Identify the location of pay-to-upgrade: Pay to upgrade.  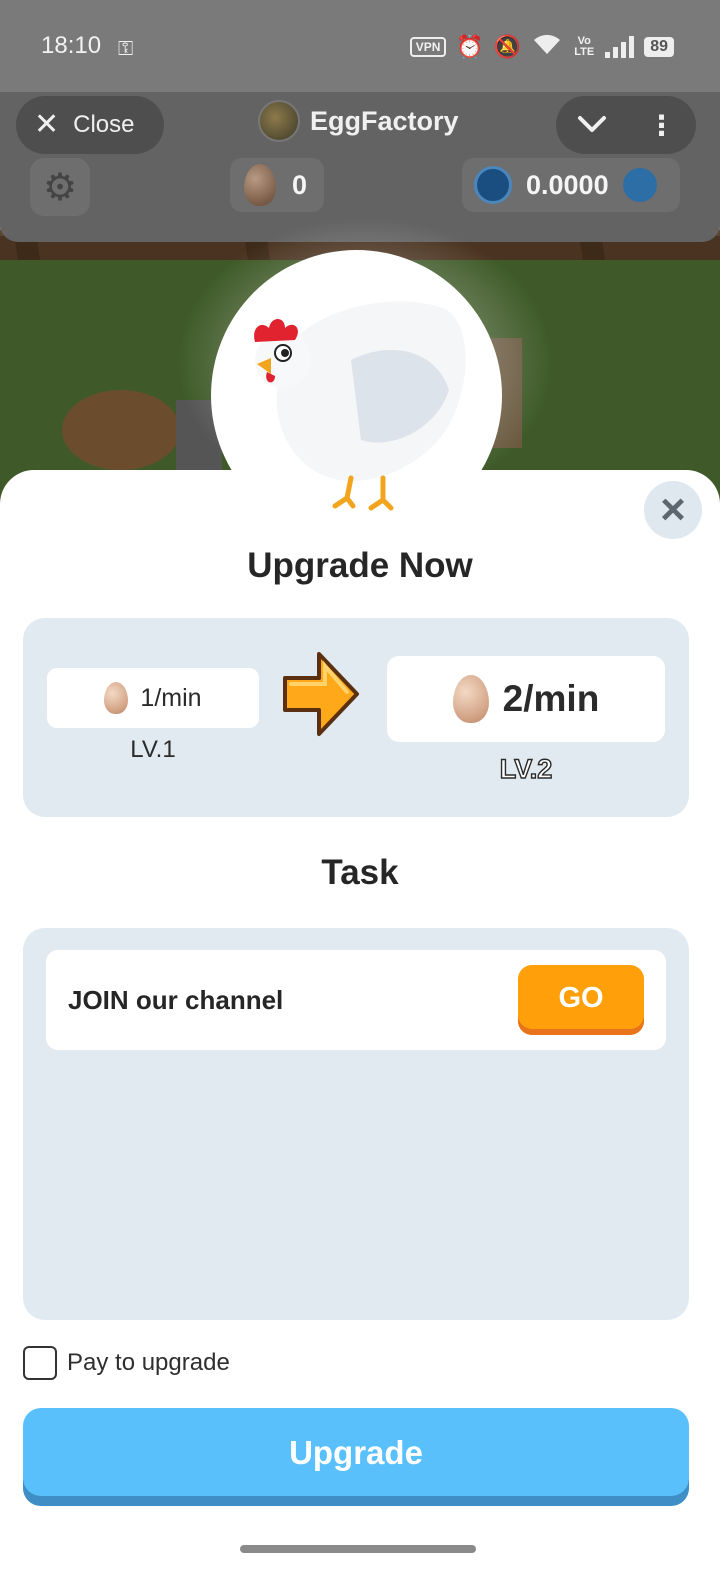
(126, 1363).